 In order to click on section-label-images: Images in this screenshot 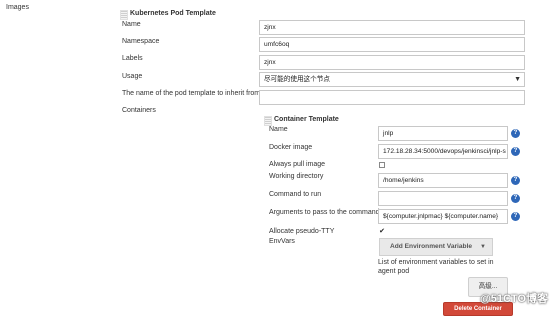, I will do `click(17, 7)`.